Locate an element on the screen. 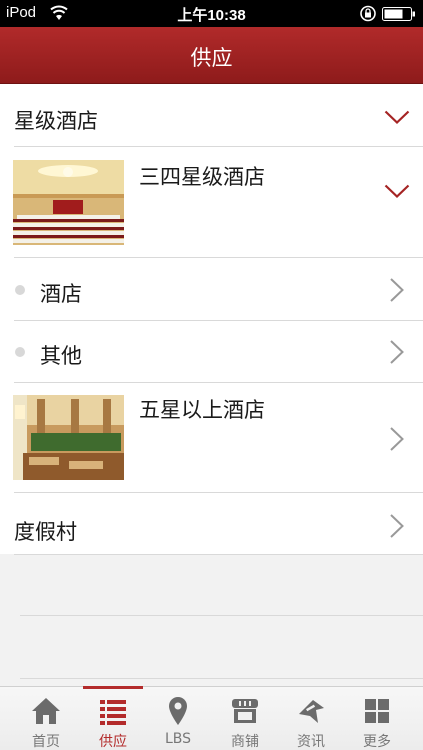  category-resort: 度假村 is located at coordinates (211, 523).